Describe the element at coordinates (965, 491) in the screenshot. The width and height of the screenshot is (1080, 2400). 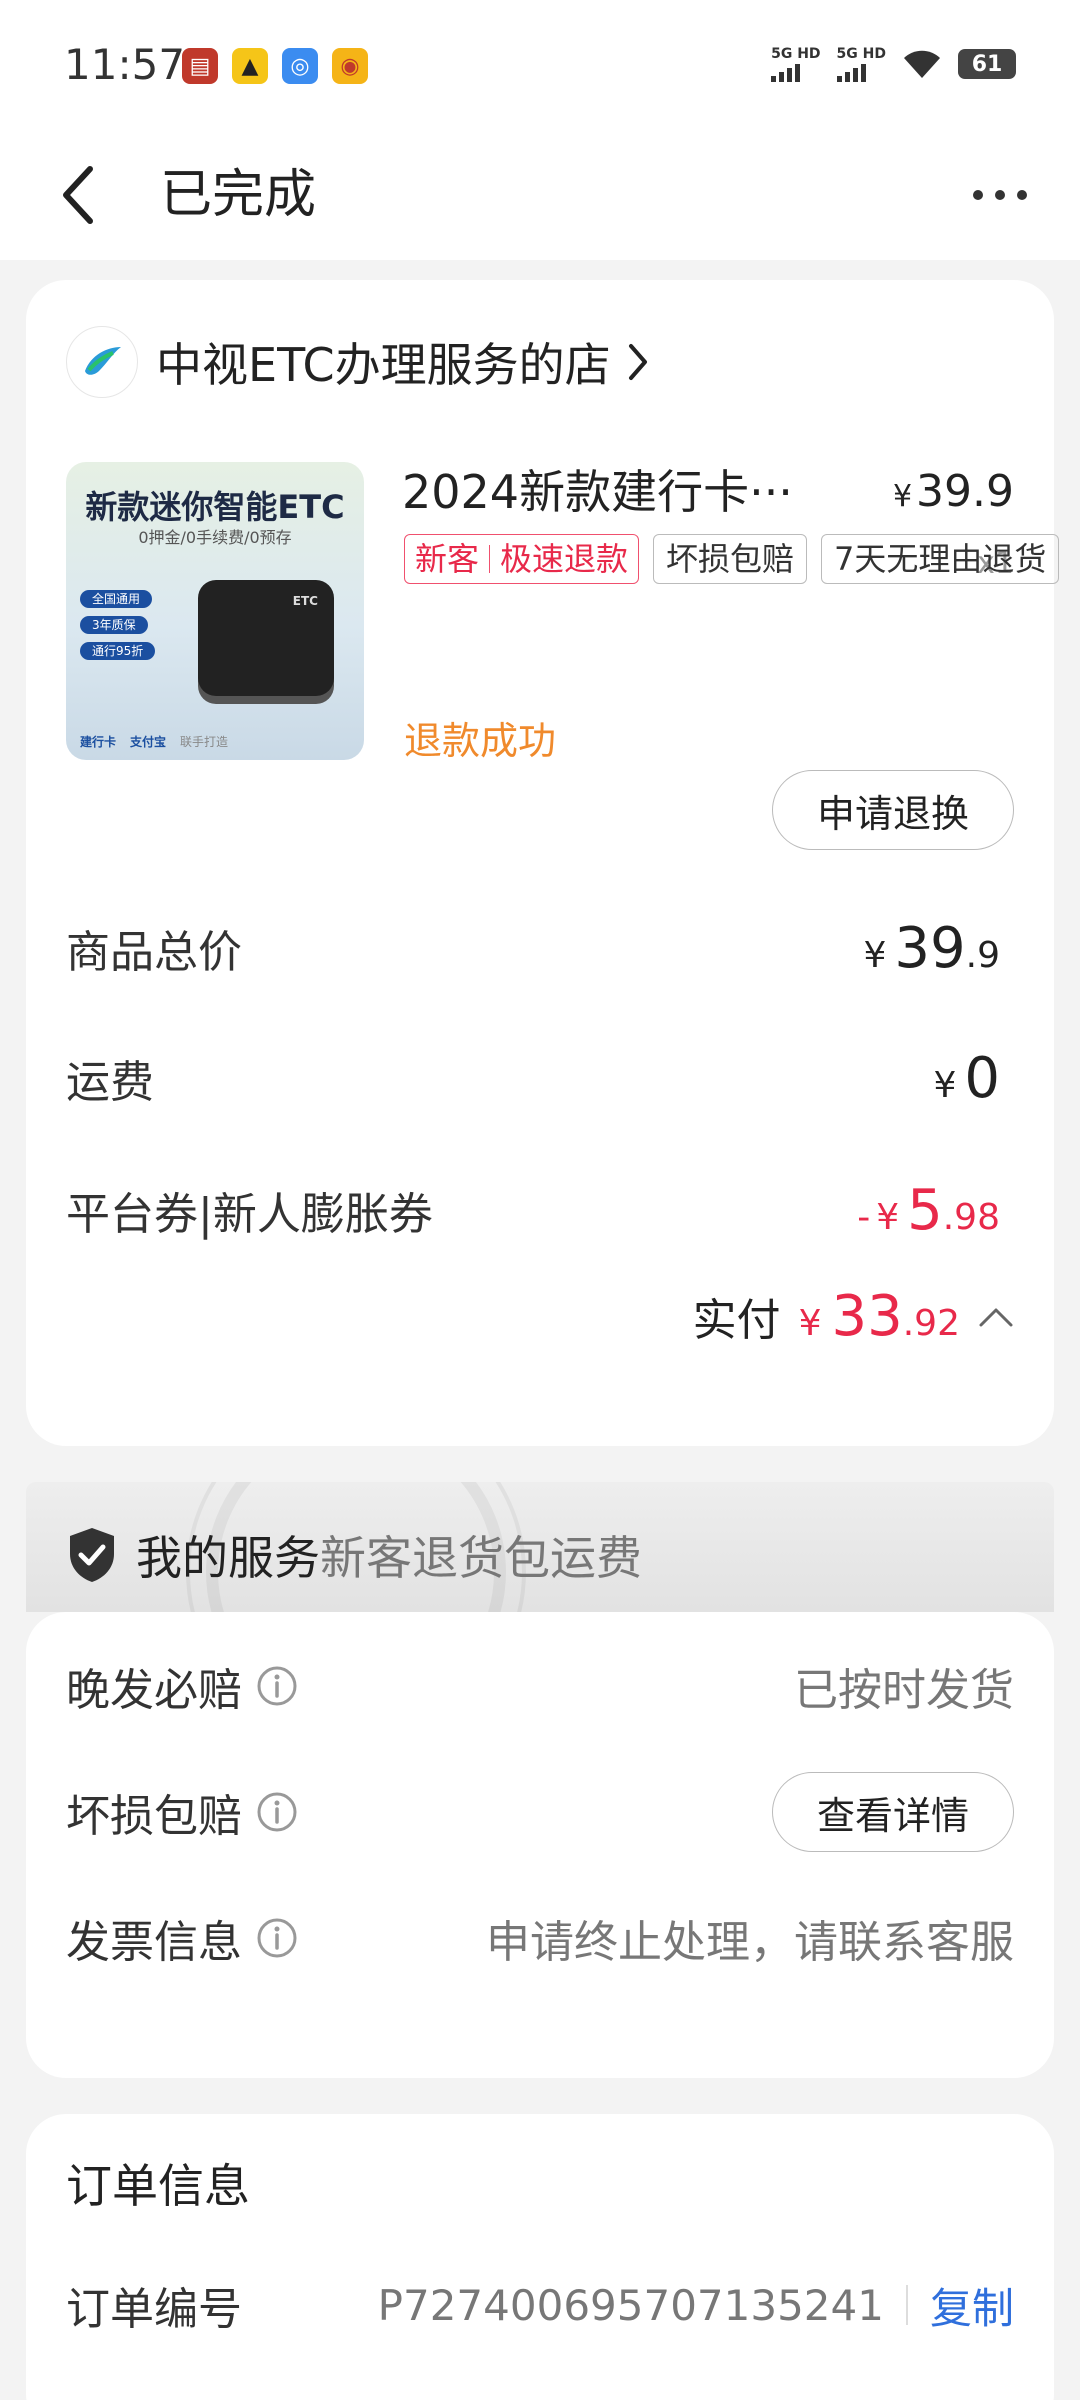
I see `product-price-value: 39.9` at that location.